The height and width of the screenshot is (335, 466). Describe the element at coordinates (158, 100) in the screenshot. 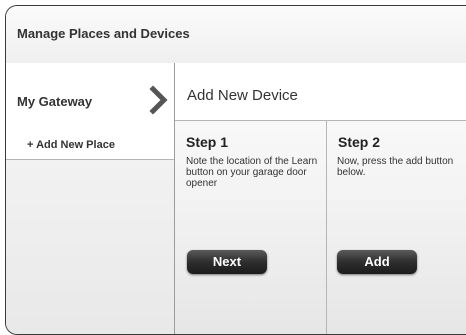

I see `chevron-right-icon` at that location.